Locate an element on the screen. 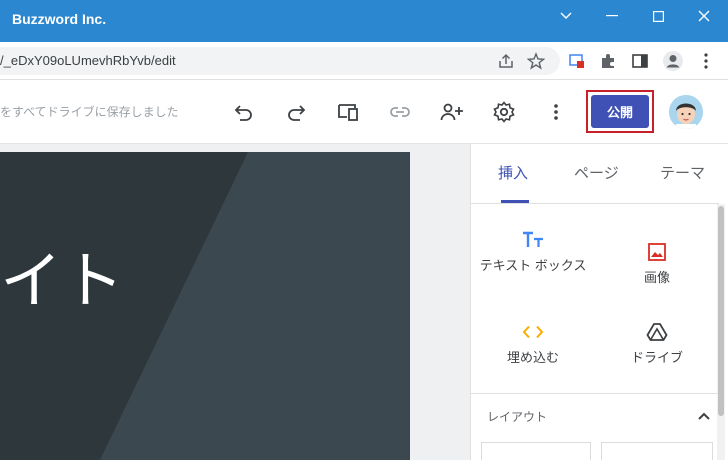  share-with-others-button is located at coordinates (452, 112).